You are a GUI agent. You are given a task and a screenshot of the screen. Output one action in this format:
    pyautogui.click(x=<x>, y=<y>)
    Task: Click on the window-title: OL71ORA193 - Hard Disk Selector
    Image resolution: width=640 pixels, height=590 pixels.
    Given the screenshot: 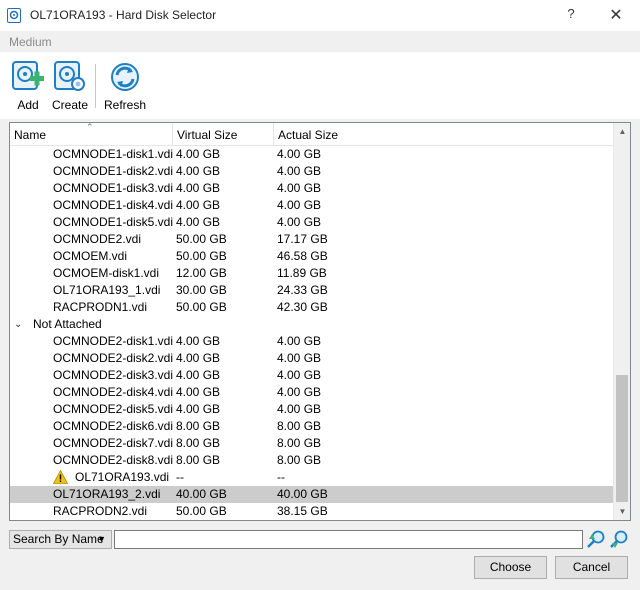 What is the action you would take?
    pyautogui.click(x=123, y=15)
    